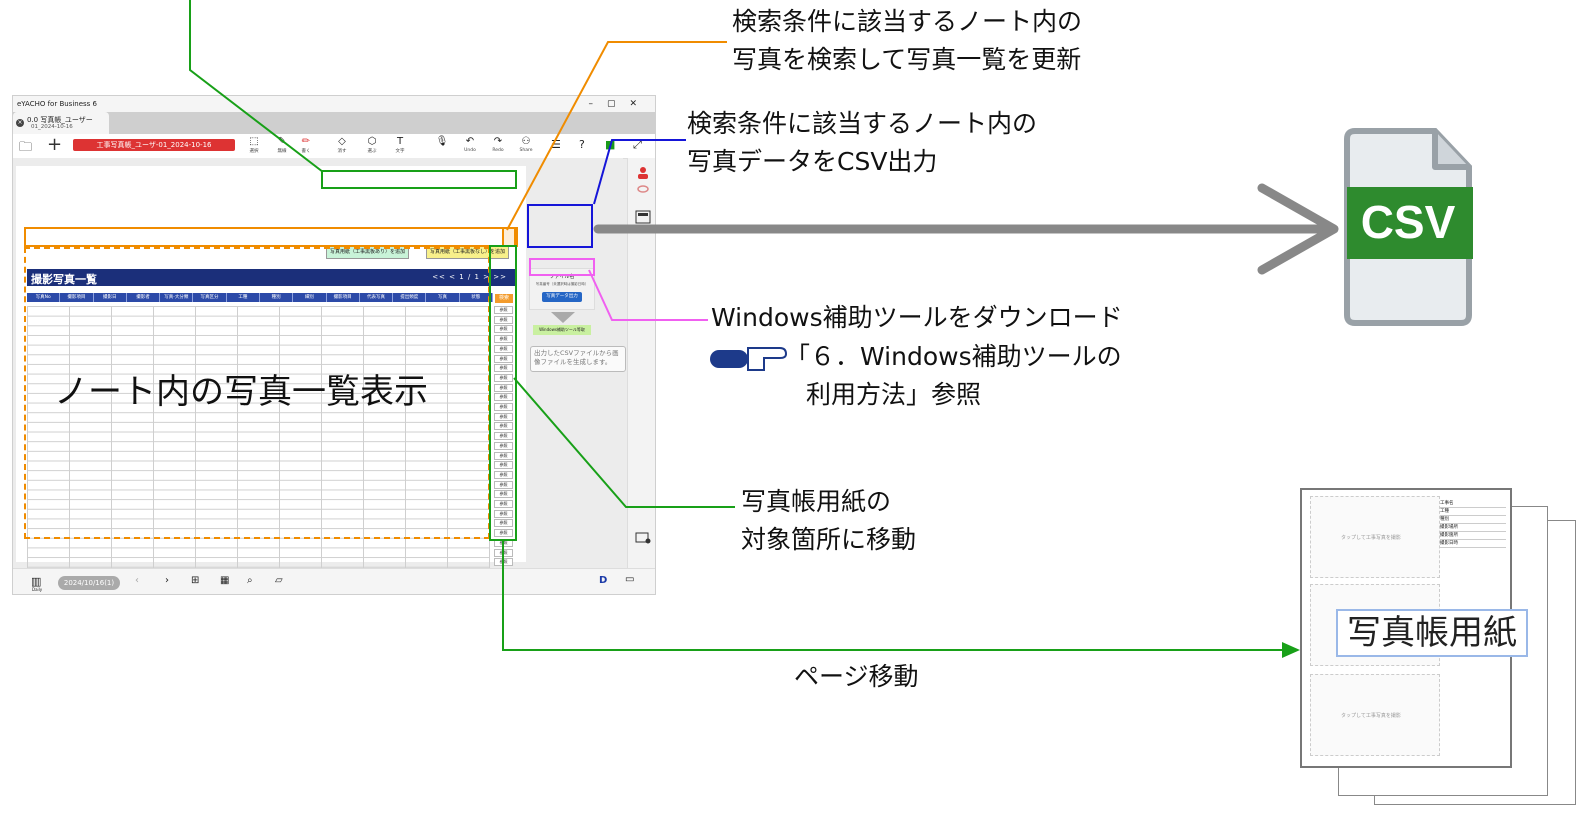  I want to click on board-fields: 工事名 工種 種別 撮影場所 撮影箇所 撮影日時, so click(1473, 524).